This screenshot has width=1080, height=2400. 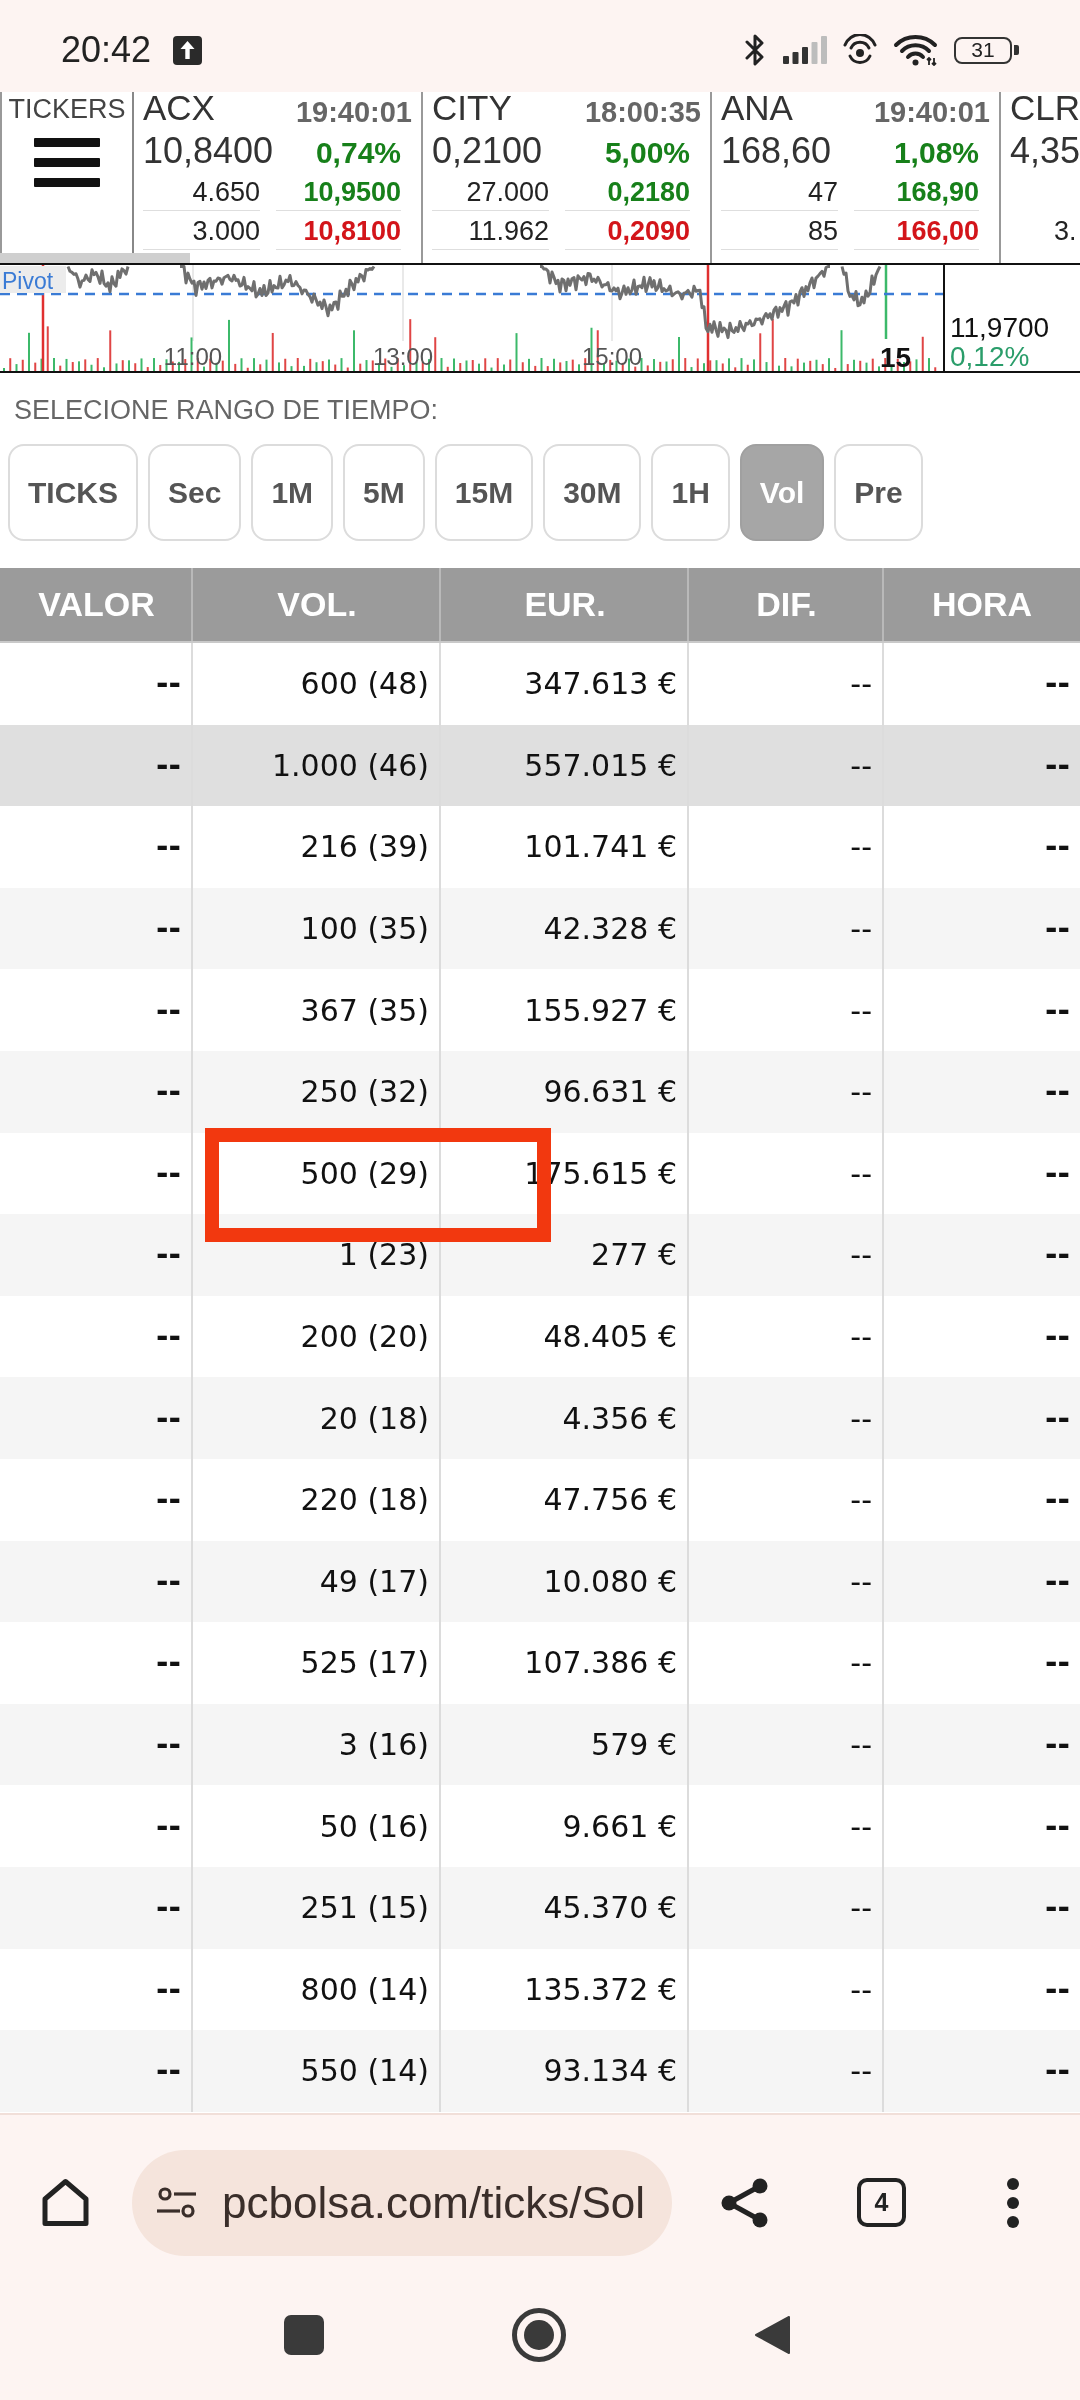 I want to click on tune-icon, so click(x=176, y=2202).